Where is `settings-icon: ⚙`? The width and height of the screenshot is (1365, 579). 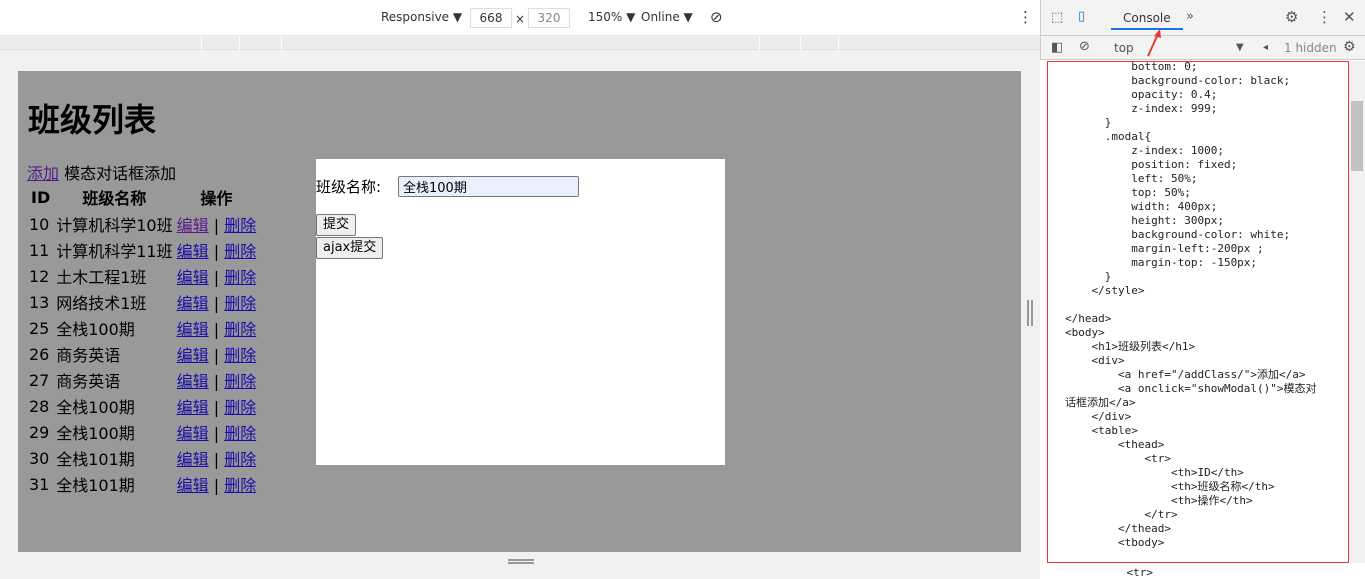
settings-icon: ⚙ is located at coordinates (1291, 17).